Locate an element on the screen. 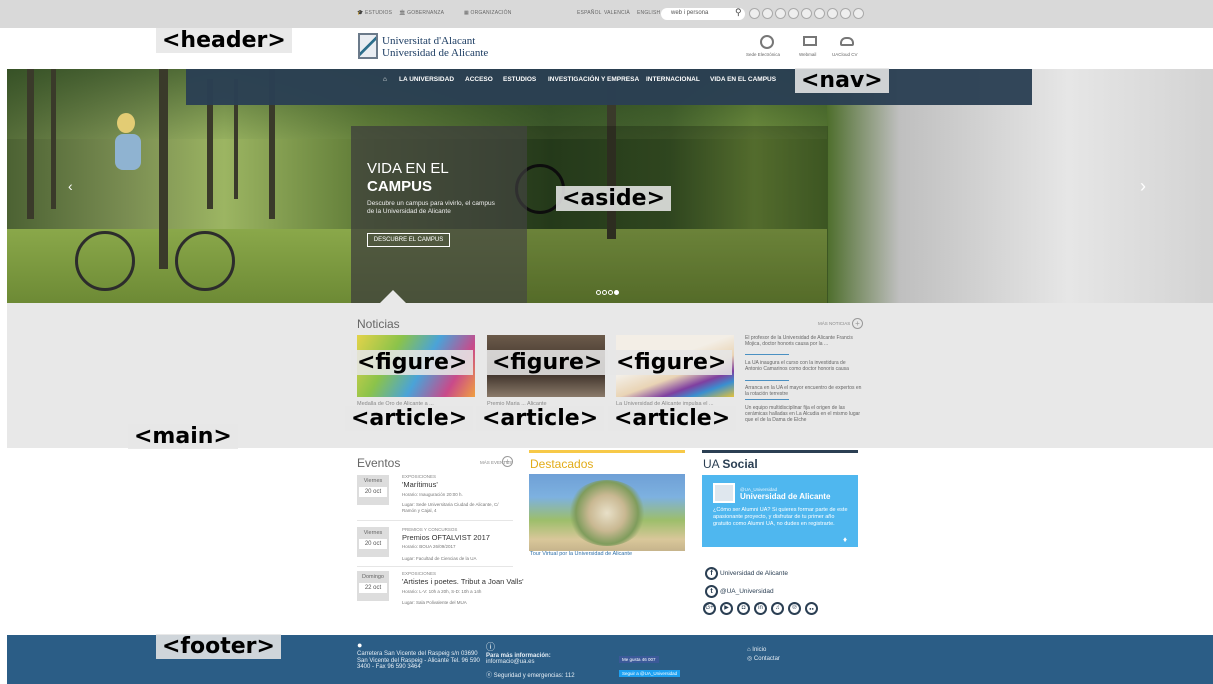 The height and width of the screenshot is (684, 1213). linkedin-icon: in is located at coordinates (760, 608).